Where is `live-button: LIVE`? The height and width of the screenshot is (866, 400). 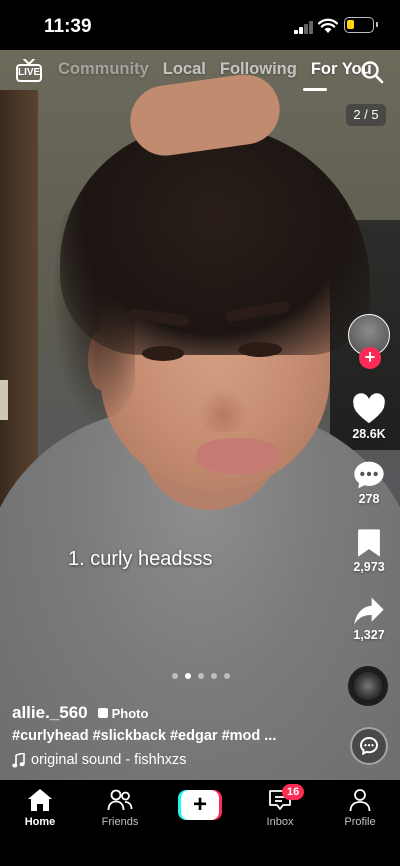
live-button: LIVE is located at coordinates (29, 70).